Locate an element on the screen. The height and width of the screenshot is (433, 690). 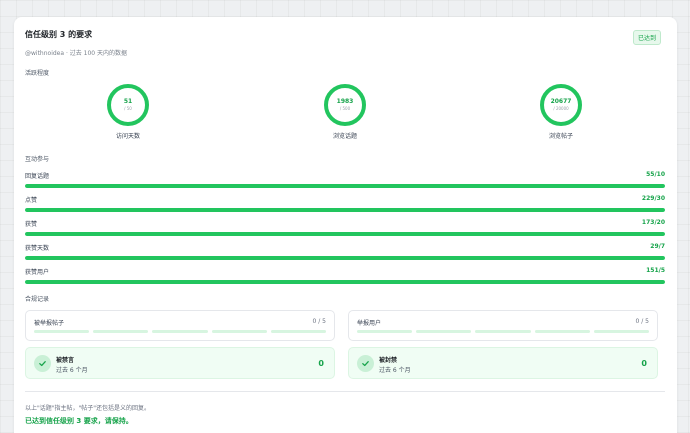
bar-liked-users: 获赞用户 151/5 is located at coordinates (345, 275).